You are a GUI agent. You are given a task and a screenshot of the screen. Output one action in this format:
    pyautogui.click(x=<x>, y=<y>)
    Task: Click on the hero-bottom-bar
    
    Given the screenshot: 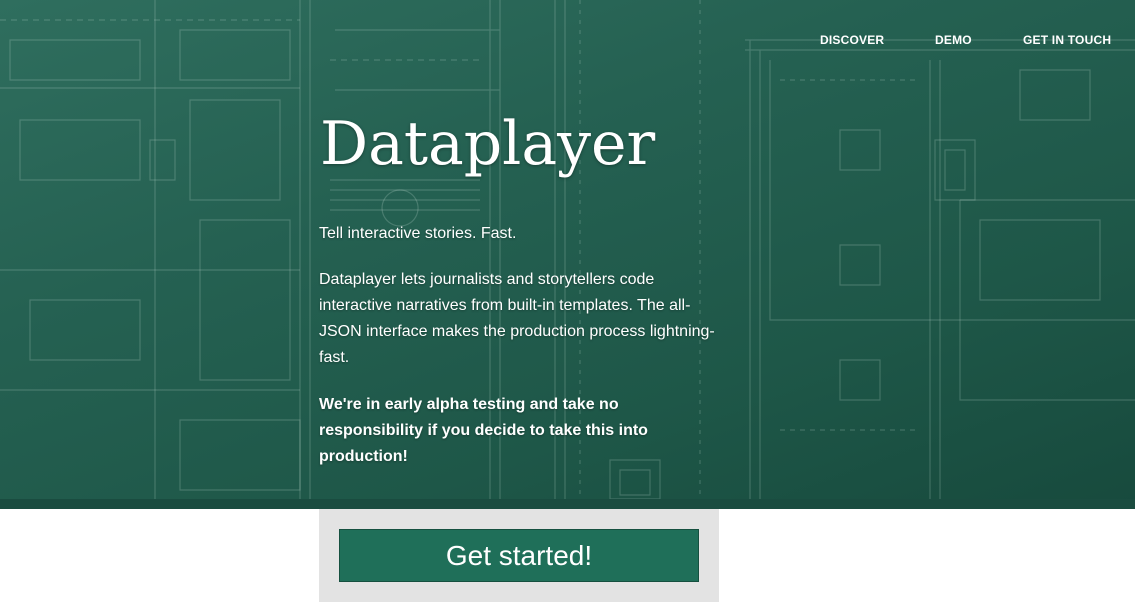 What is the action you would take?
    pyautogui.click(x=567, y=504)
    